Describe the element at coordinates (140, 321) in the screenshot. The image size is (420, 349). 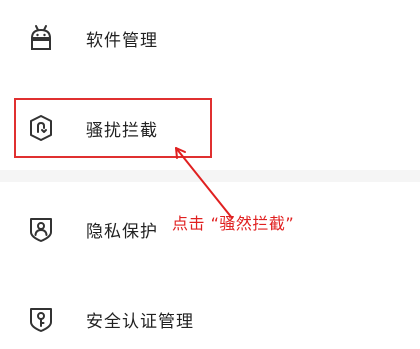
I see `menu-item-label: 安全认证管理` at that location.